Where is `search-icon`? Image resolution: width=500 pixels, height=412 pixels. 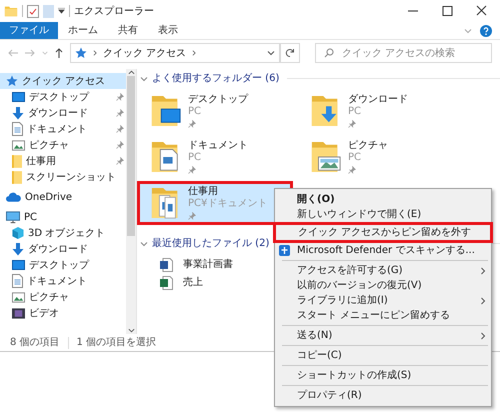
search-icon is located at coordinates (329, 53).